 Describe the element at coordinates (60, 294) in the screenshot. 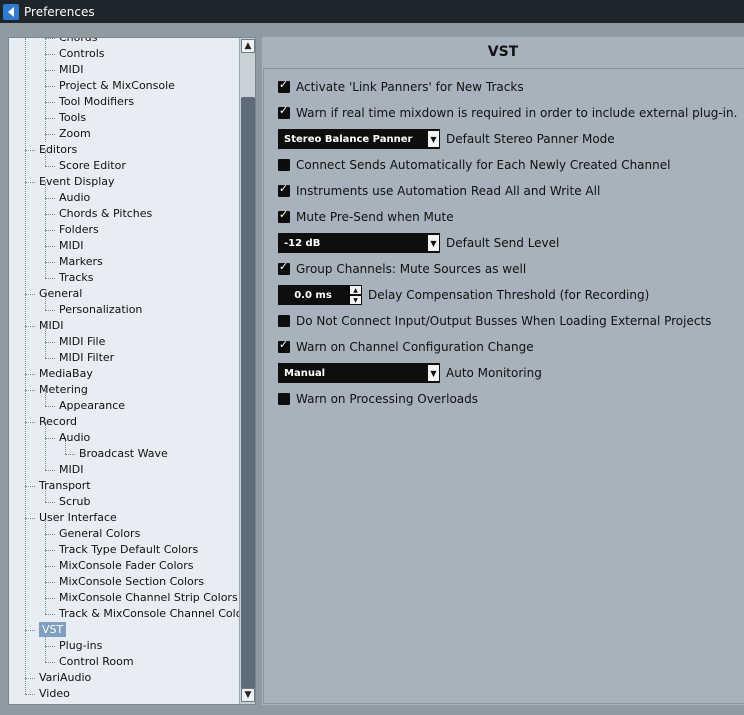

I see `tree-item: General` at that location.